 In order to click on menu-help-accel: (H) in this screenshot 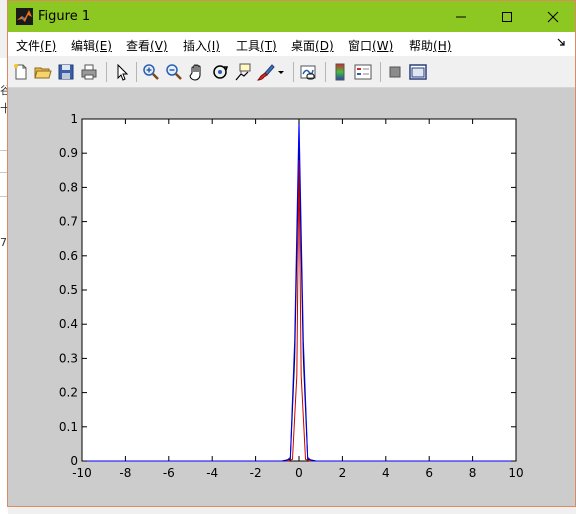, I will do `click(442, 46)`.